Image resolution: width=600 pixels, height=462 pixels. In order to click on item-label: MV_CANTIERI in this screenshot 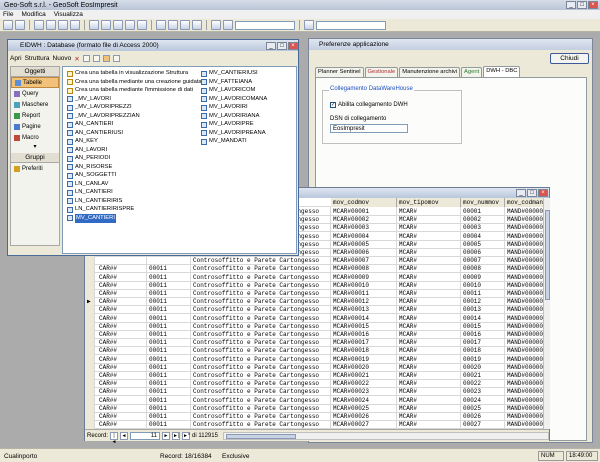, I will do `click(95, 218)`.